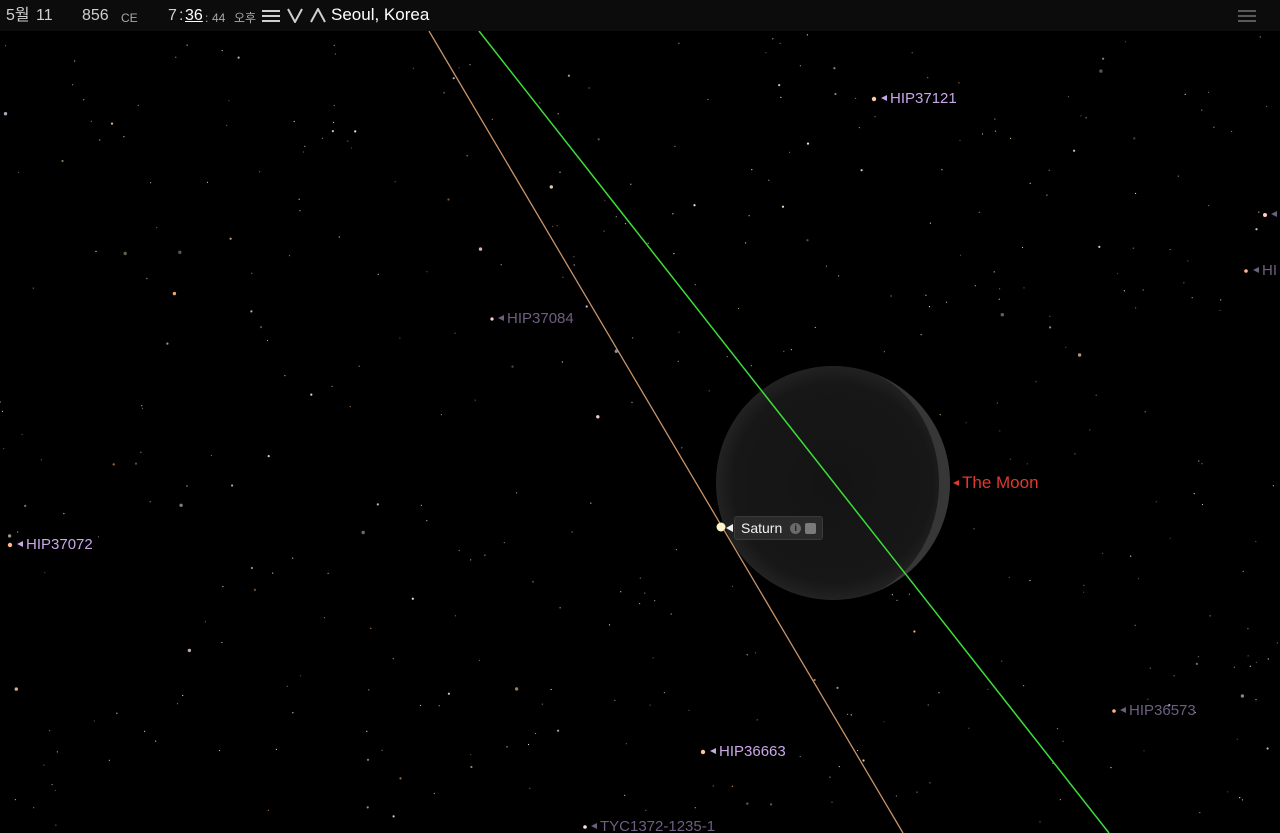  What do you see at coordinates (55, 545) in the screenshot?
I see `label-hip37072: HIP37072` at bounding box center [55, 545].